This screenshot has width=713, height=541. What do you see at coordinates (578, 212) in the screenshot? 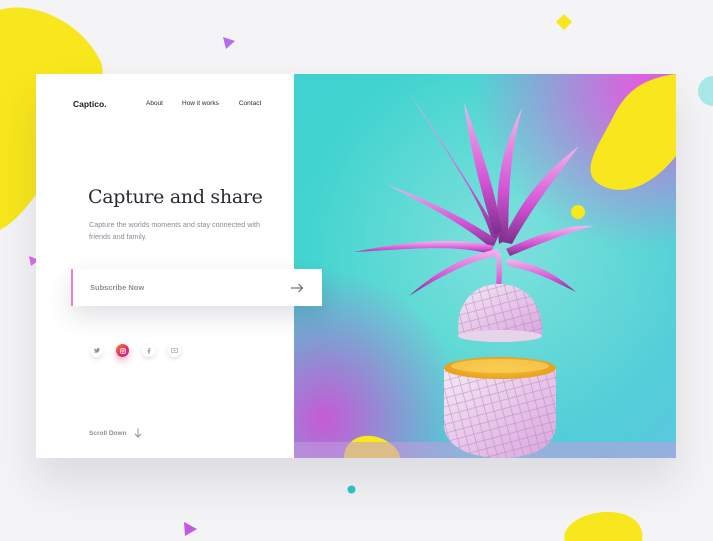
I see `yellow-dot-hero` at bounding box center [578, 212].